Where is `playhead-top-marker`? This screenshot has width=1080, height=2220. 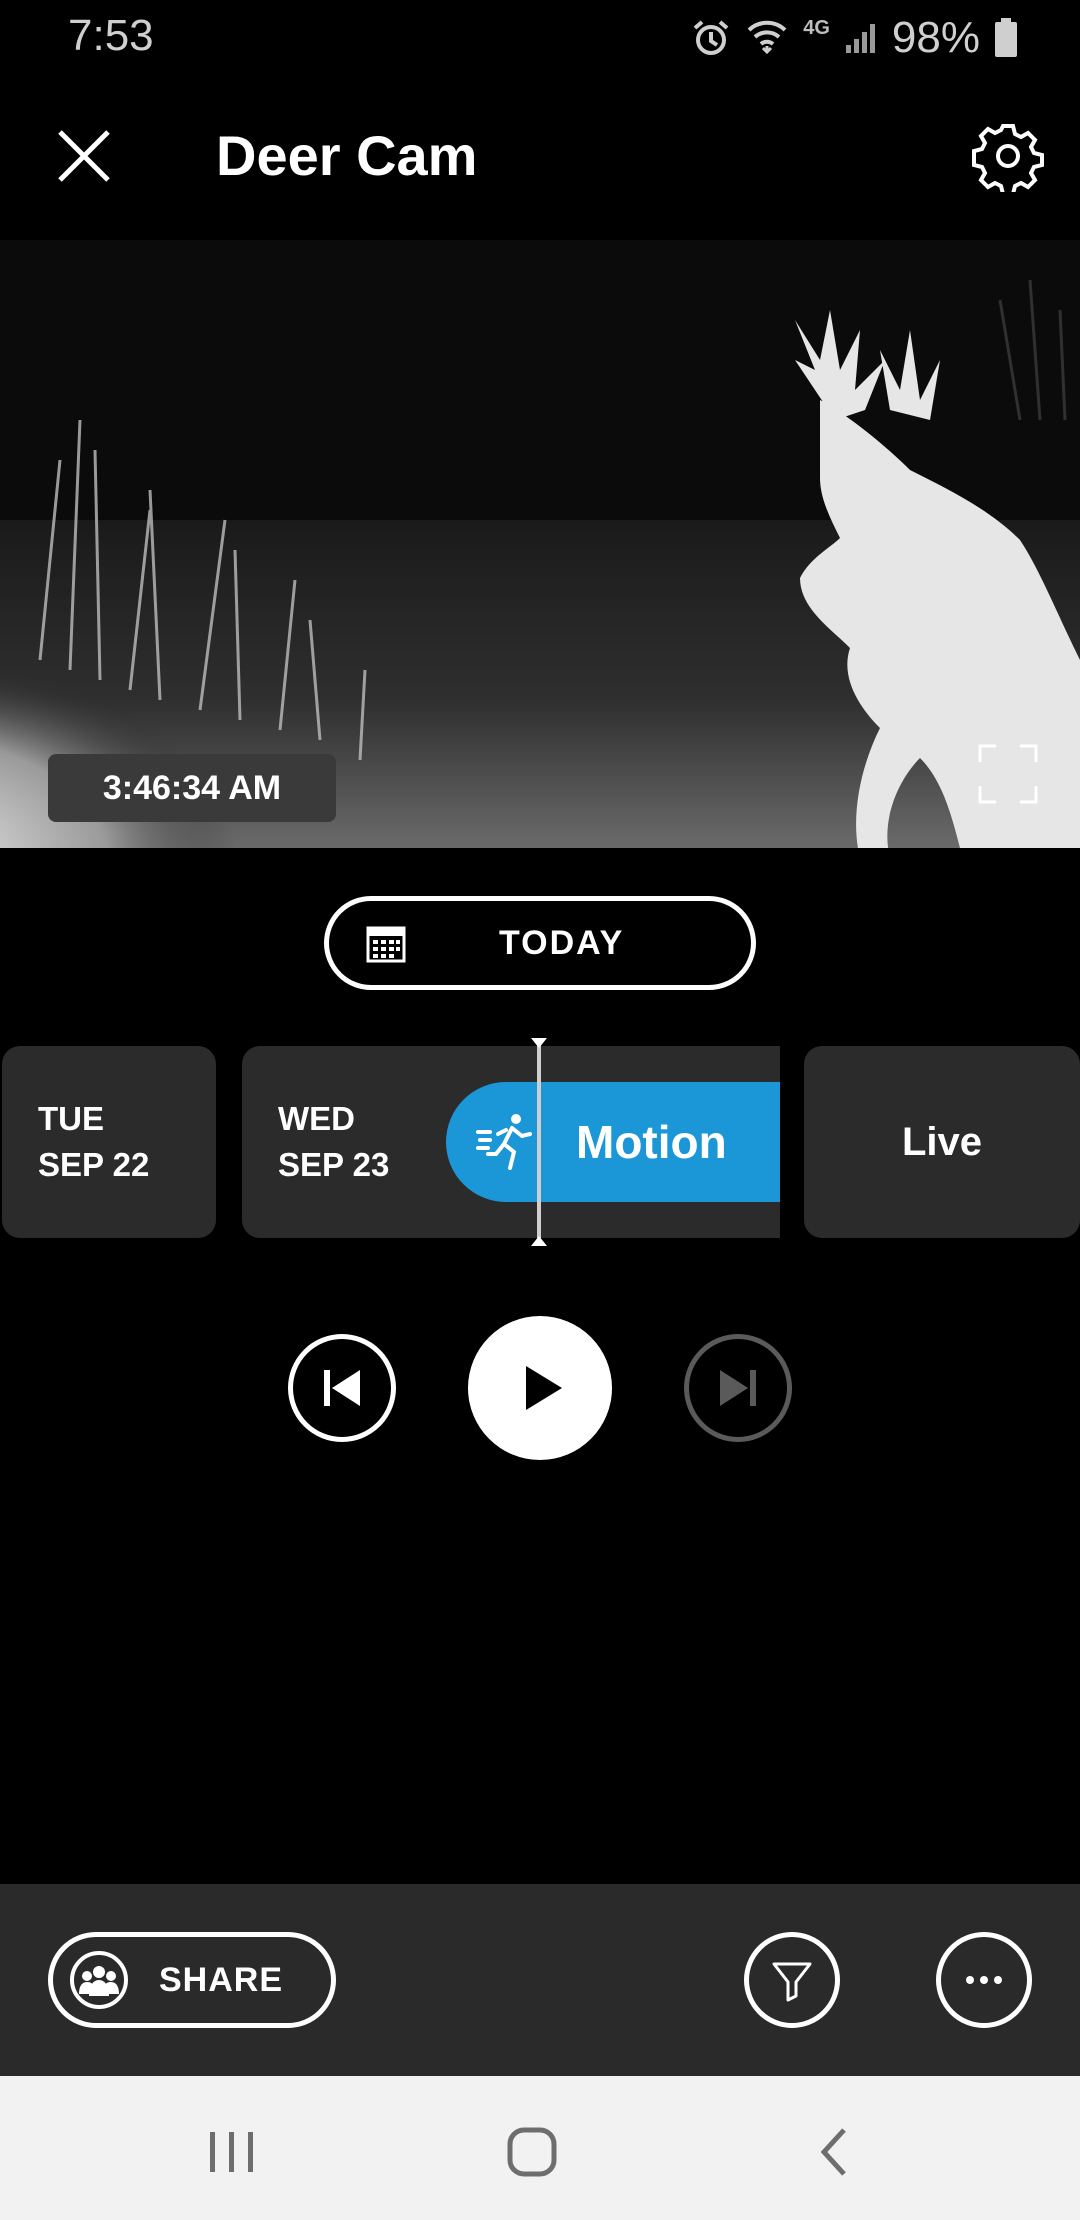
playhead-top-marker is located at coordinates (539, 1043).